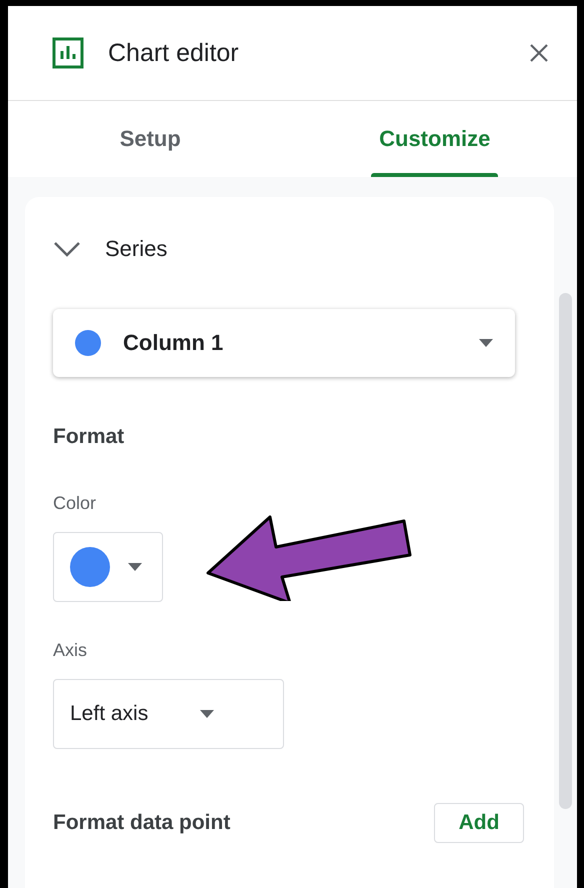 The height and width of the screenshot is (888, 584). Describe the element at coordinates (479, 823) in the screenshot. I see `add-button: Add` at that location.